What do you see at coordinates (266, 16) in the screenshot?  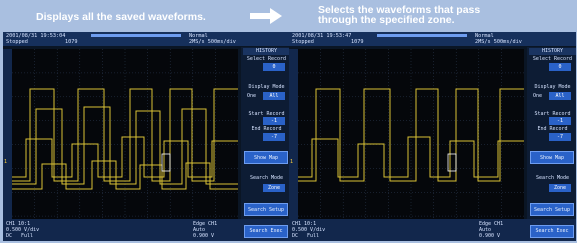 I see `arrow-right-icon` at bounding box center [266, 16].